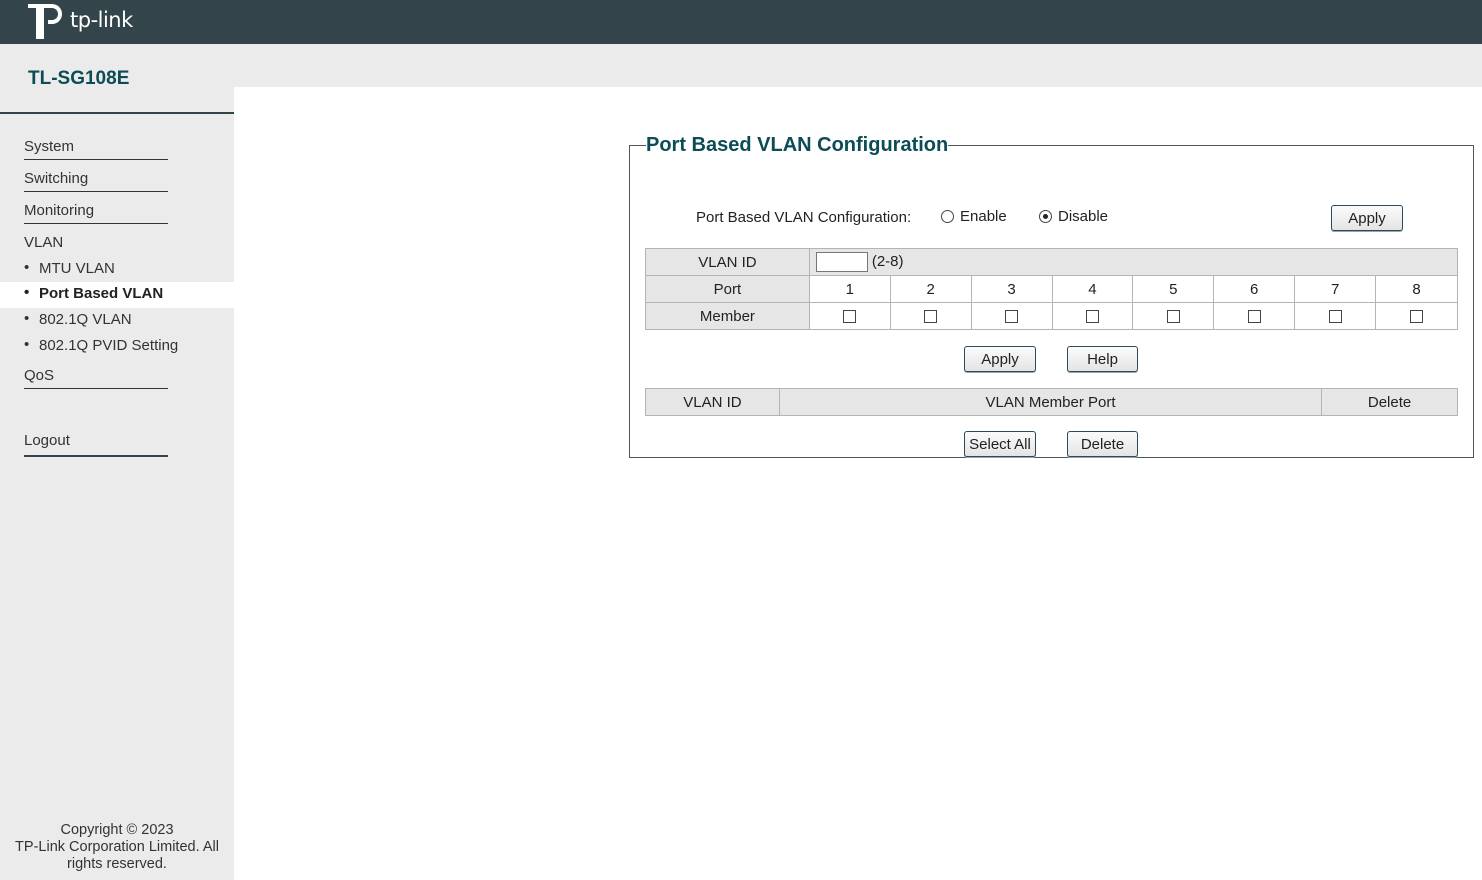 The height and width of the screenshot is (880, 1482). I want to click on vlan-id-input, so click(841, 262).